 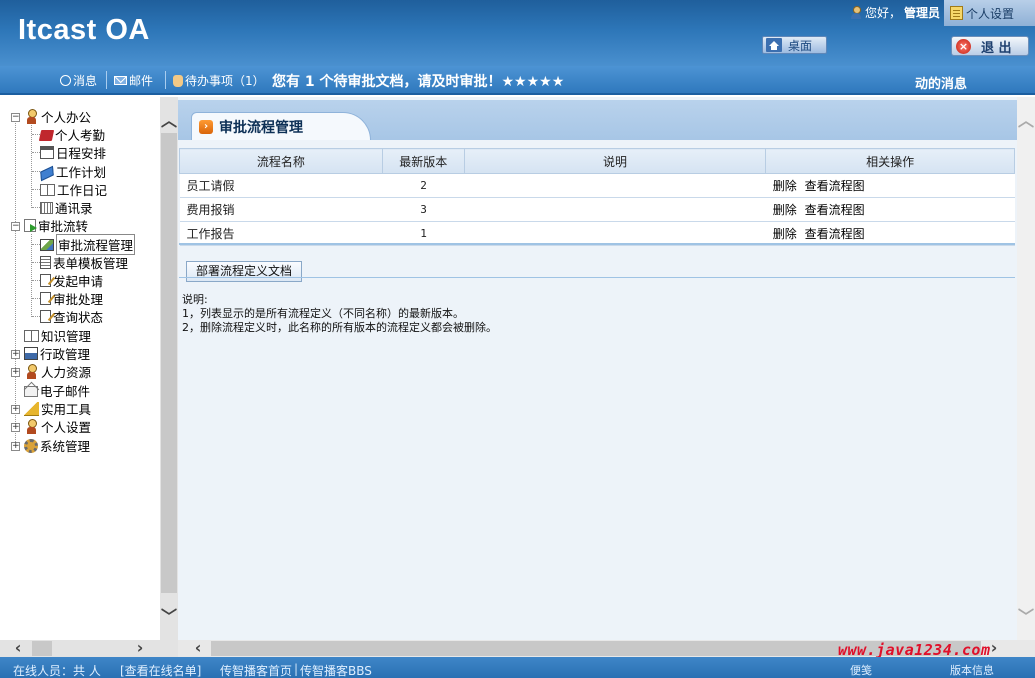 I want to click on tree-item-work-diary: 工作日记, so click(x=73, y=189).